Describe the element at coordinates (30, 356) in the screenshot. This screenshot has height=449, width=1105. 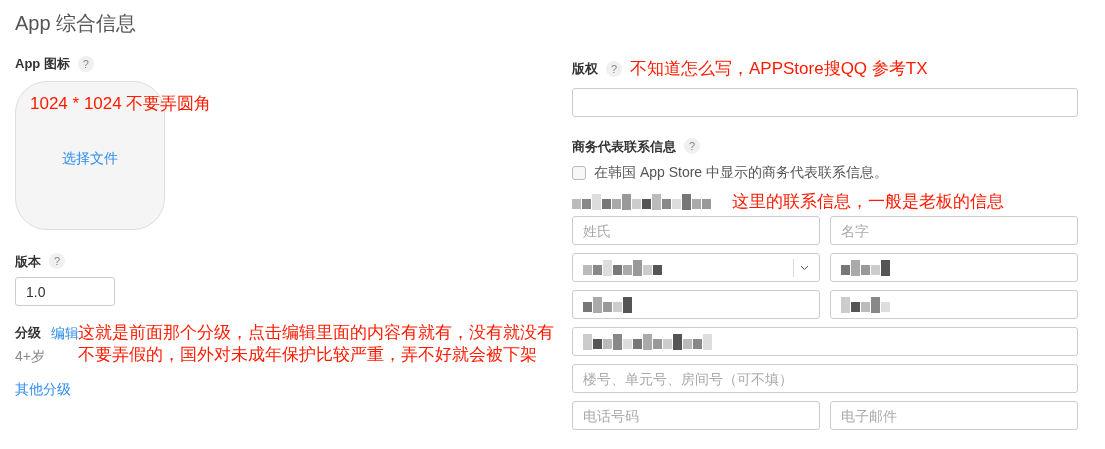
I see `rating-value: 4+岁` at that location.